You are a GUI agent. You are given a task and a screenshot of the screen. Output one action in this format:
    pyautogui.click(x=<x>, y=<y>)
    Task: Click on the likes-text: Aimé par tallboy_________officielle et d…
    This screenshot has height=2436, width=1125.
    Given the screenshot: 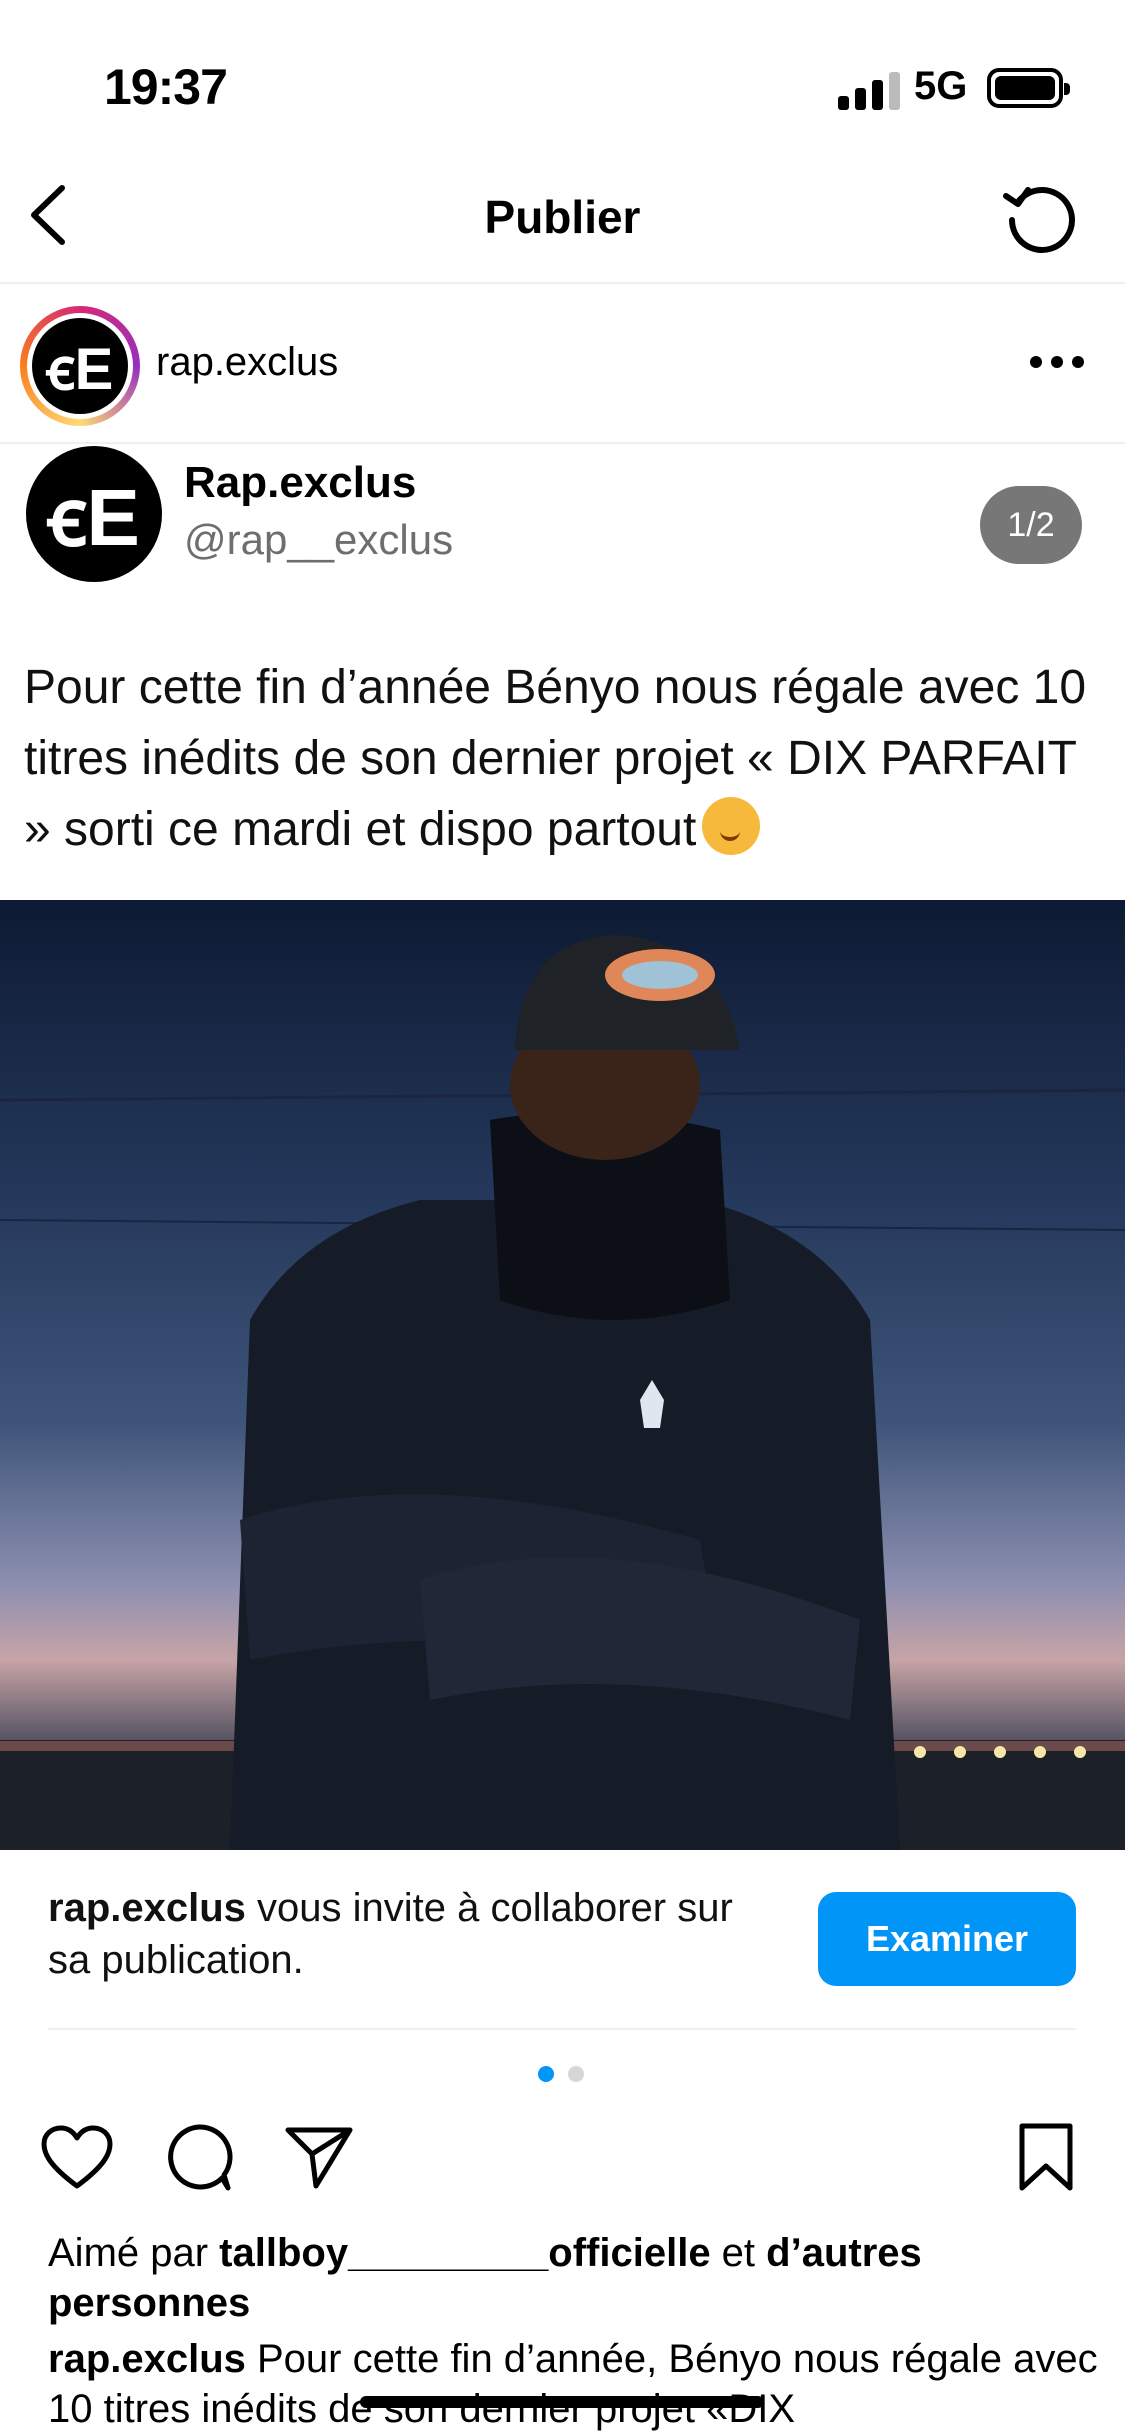 What is the action you would take?
    pyautogui.click(x=568, y=2278)
    